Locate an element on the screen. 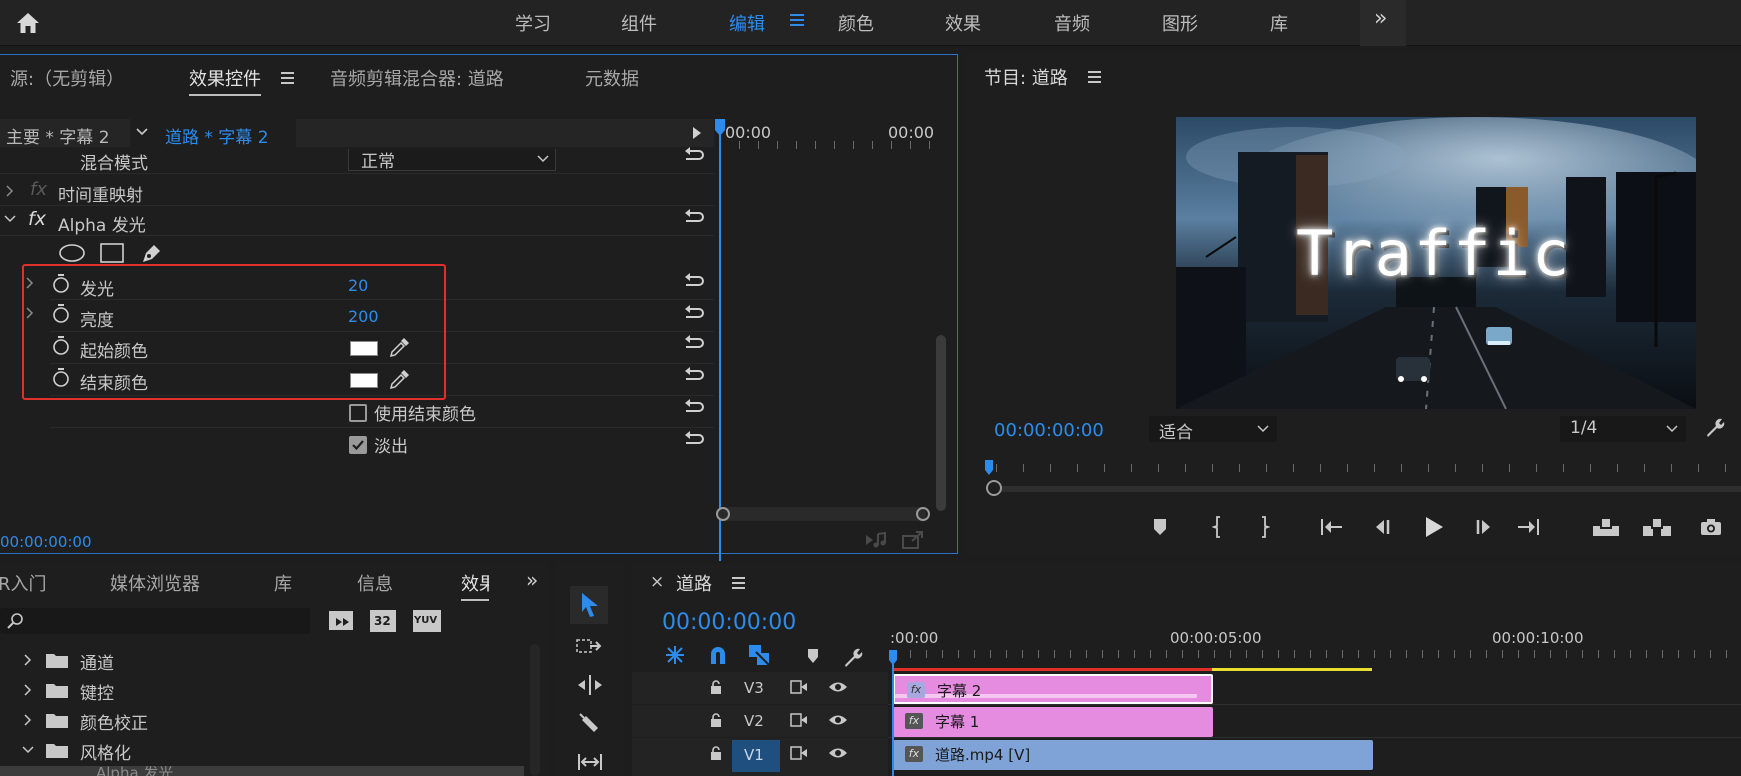 This screenshot has height=776, width=1741. linked-selection-icon is located at coordinates (760, 655).